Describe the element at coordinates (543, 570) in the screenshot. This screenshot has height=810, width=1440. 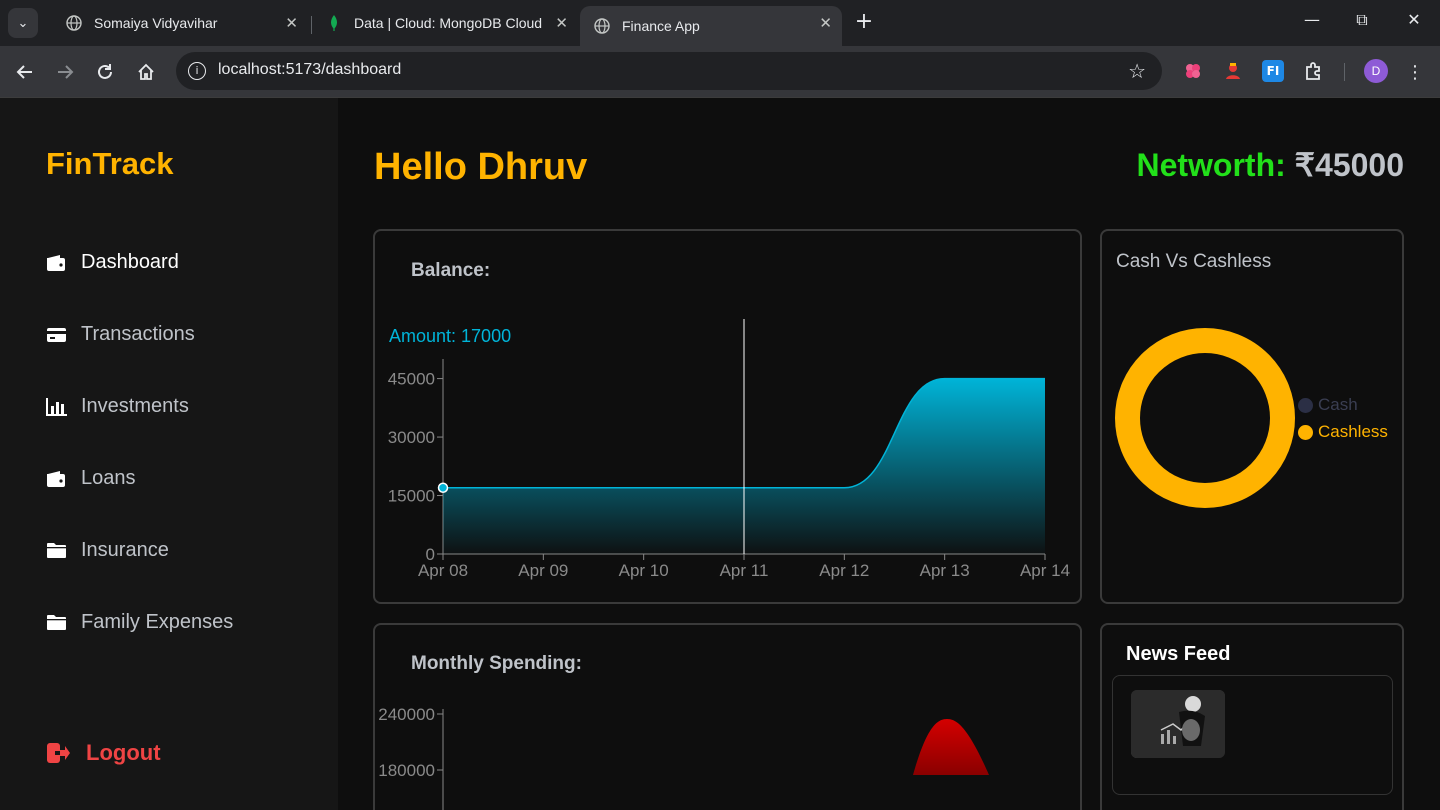
I see `x-tick-label: Apr 09` at that location.